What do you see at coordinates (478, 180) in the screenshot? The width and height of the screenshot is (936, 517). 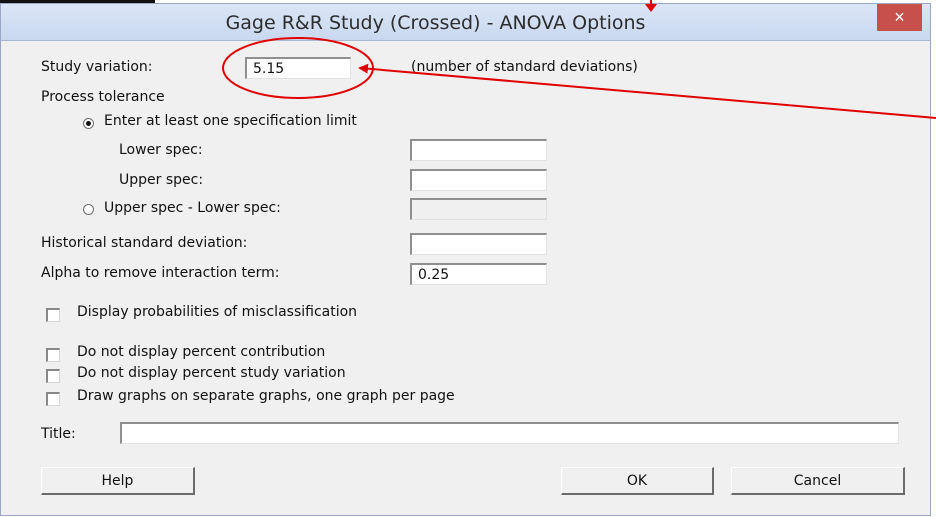 I see `upper-spec-input` at bounding box center [478, 180].